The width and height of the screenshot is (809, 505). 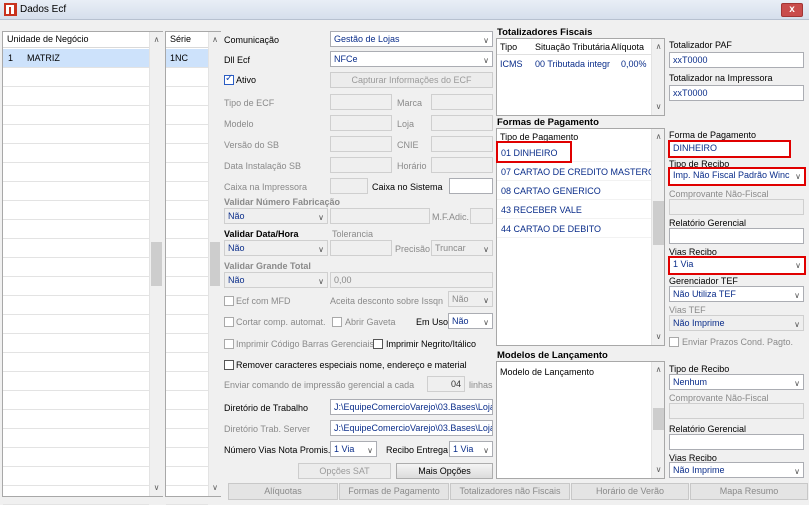 I want to click on list-item: 08 CARTAO GENERICO, so click(x=574, y=191).